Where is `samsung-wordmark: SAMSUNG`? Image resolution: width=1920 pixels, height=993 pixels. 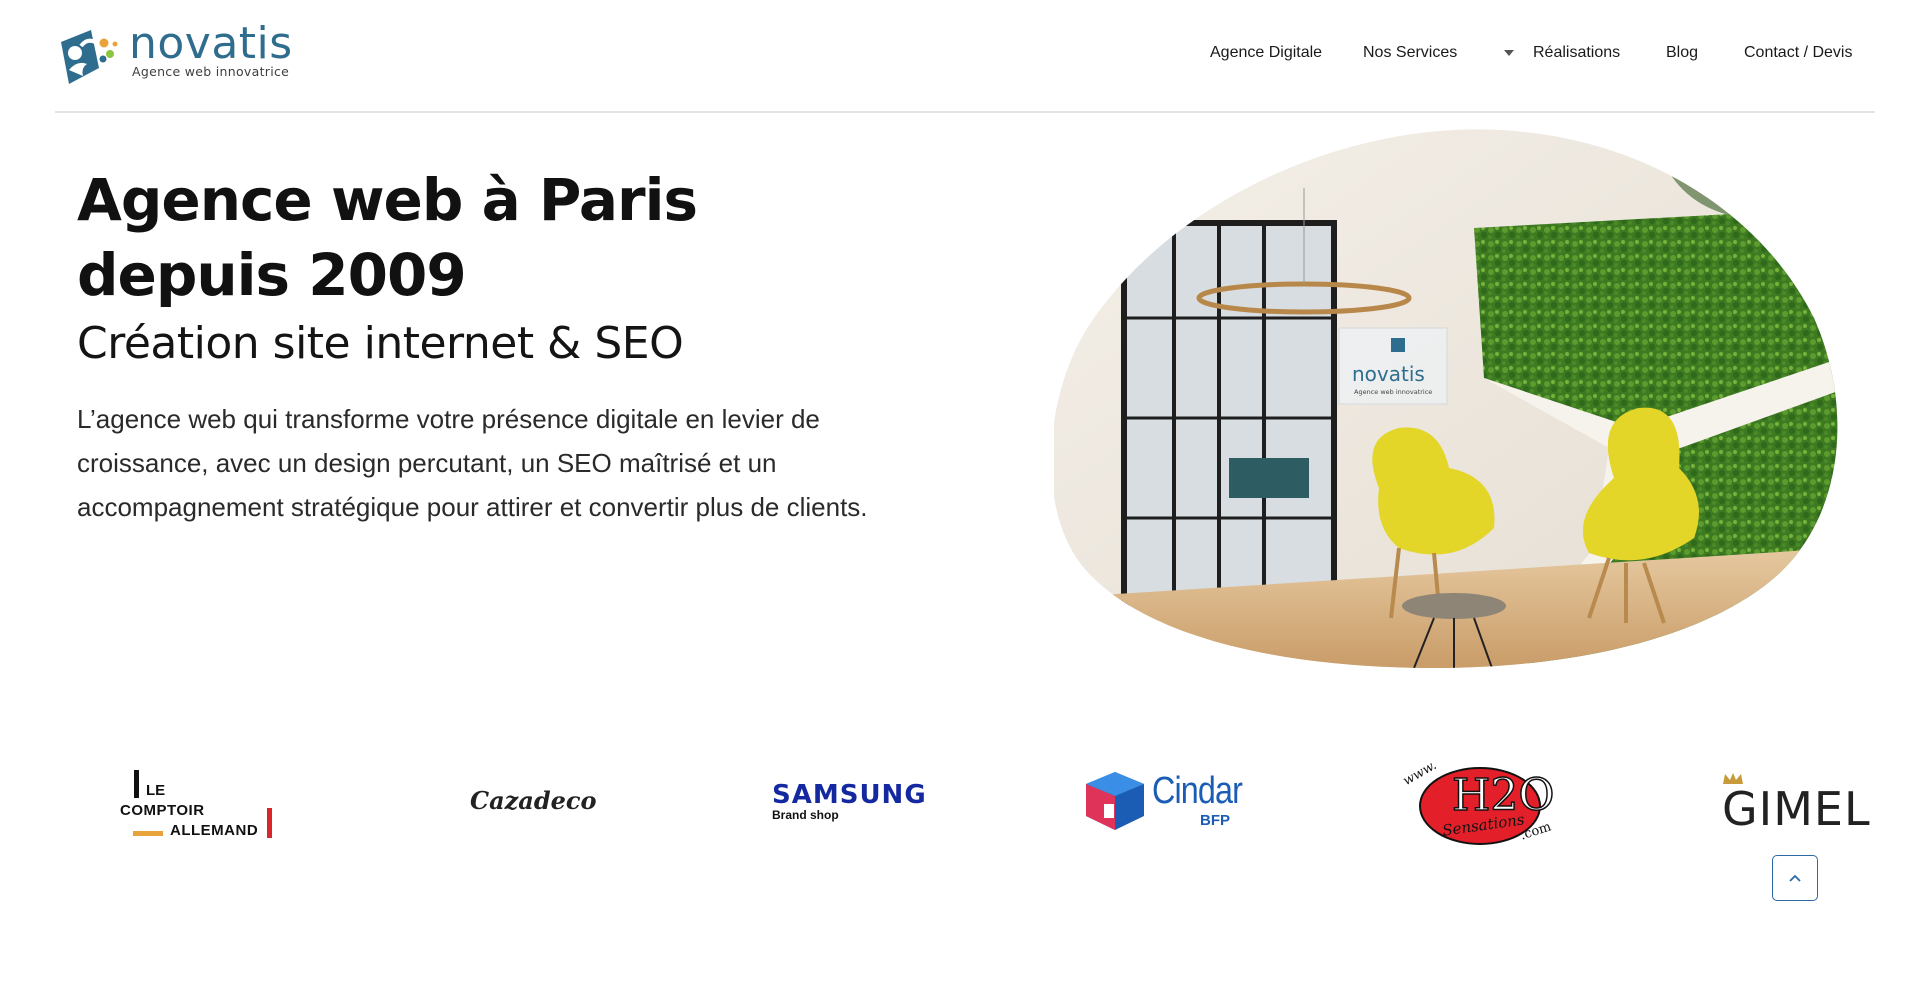
samsung-wordmark: SAMSUNG is located at coordinates (849, 795).